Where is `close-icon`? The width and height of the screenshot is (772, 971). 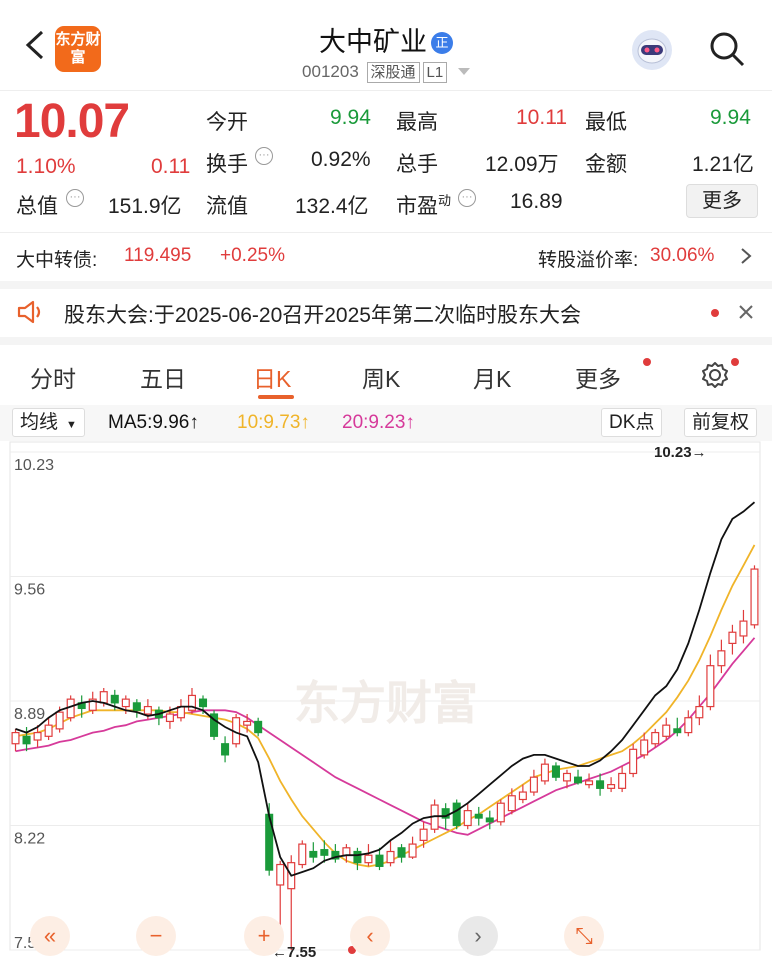
close-icon is located at coordinates (746, 312).